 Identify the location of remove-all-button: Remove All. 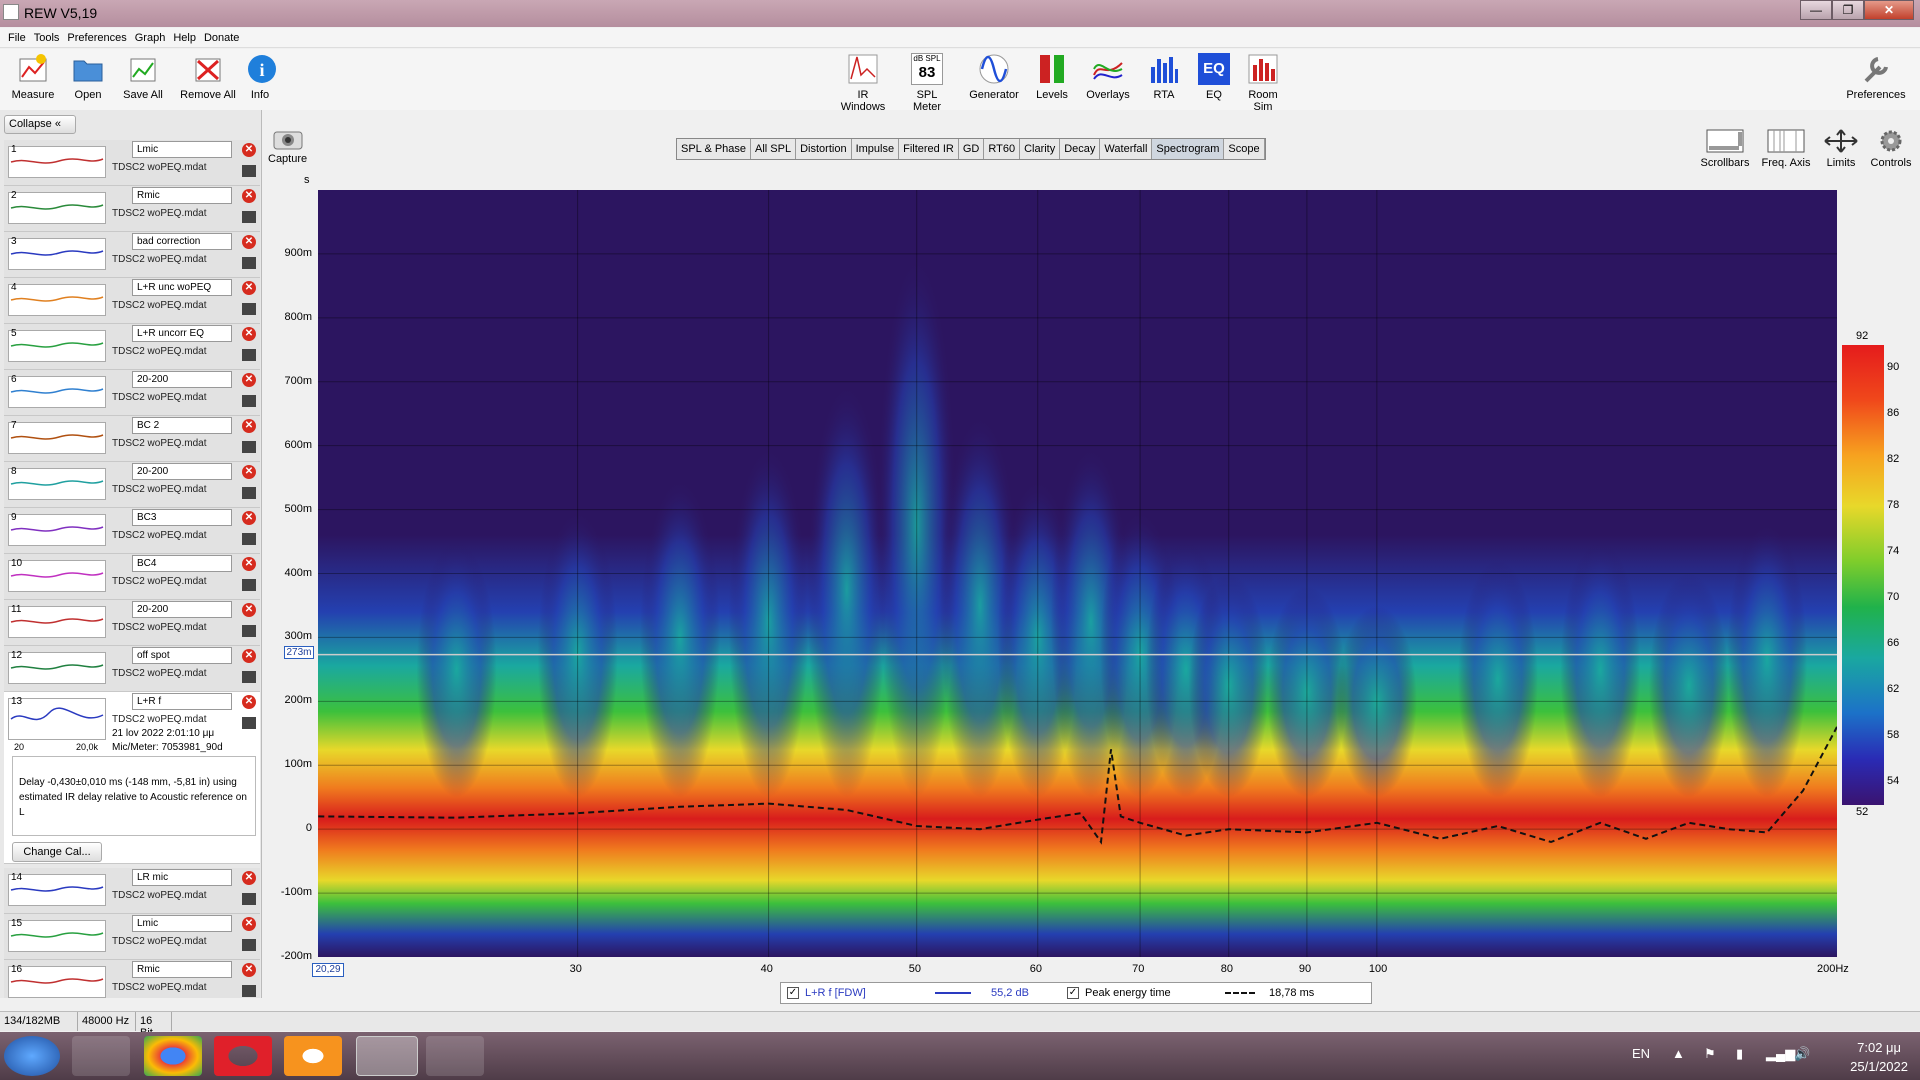
(208, 77).